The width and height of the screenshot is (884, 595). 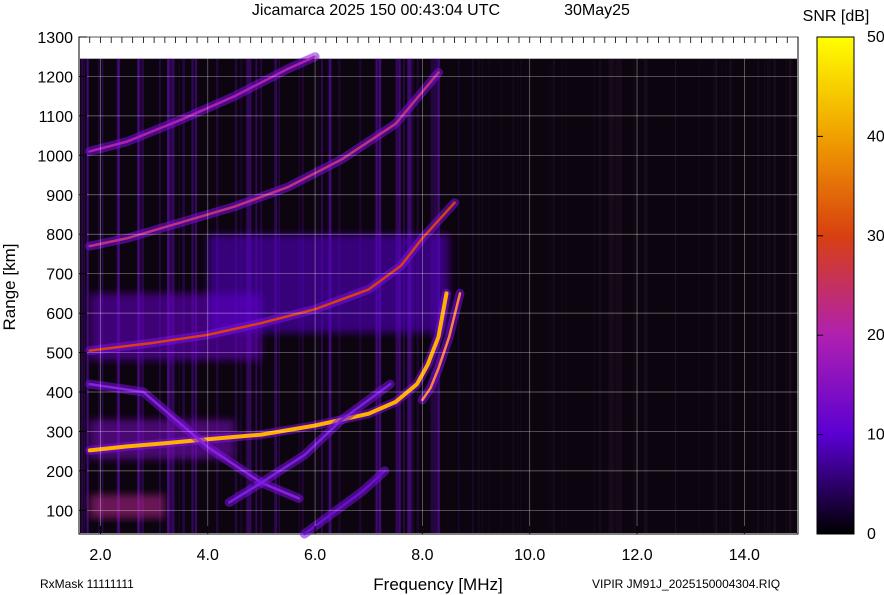 What do you see at coordinates (376, 10) in the screenshot?
I see `chart-title: Jicamarca 2025 150 00:43:04 UTC` at bounding box center [376, 10].